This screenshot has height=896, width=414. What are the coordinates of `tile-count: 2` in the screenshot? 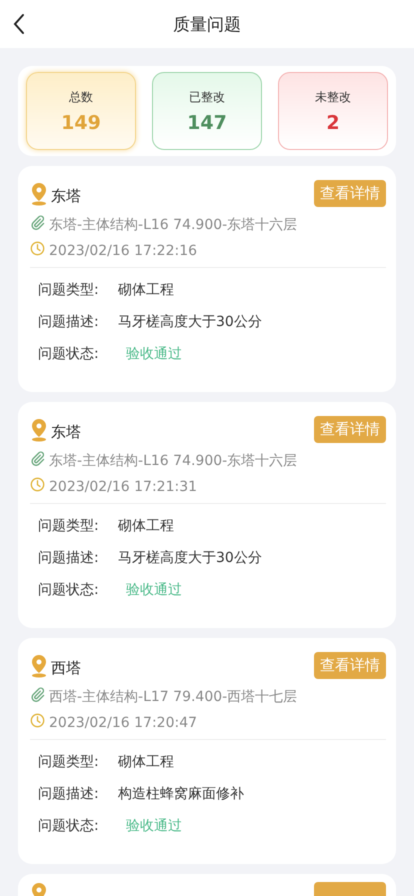 It's located at (333, 123).